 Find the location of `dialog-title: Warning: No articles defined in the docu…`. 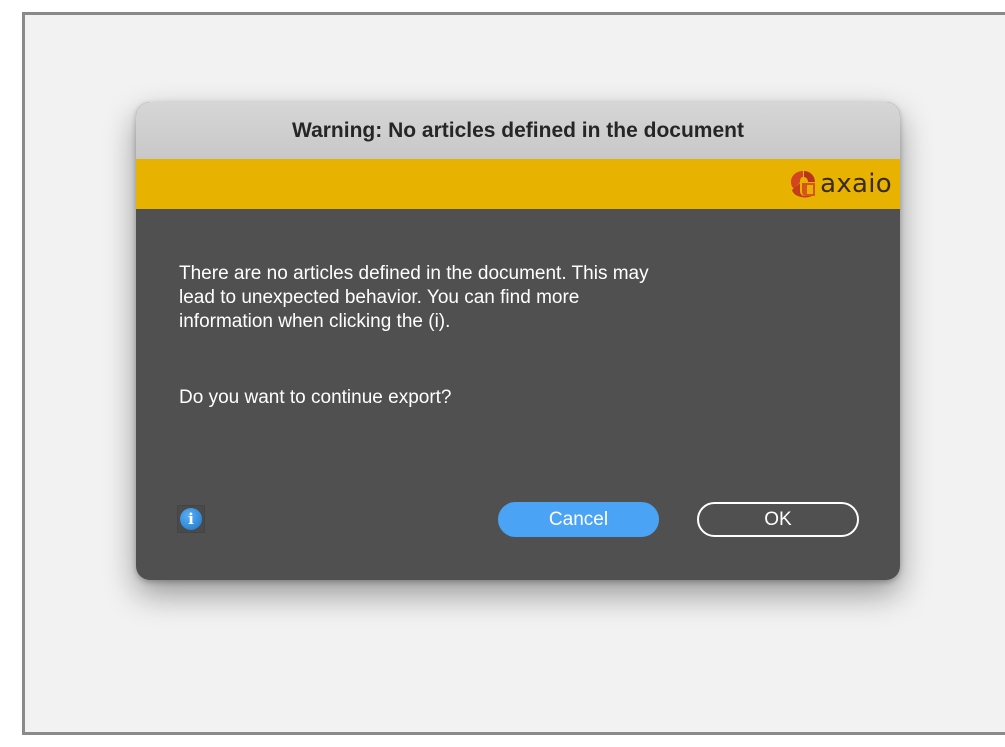

dialog-title: Warning: No articles defined in the docu… is located at coordinates (518, 130).